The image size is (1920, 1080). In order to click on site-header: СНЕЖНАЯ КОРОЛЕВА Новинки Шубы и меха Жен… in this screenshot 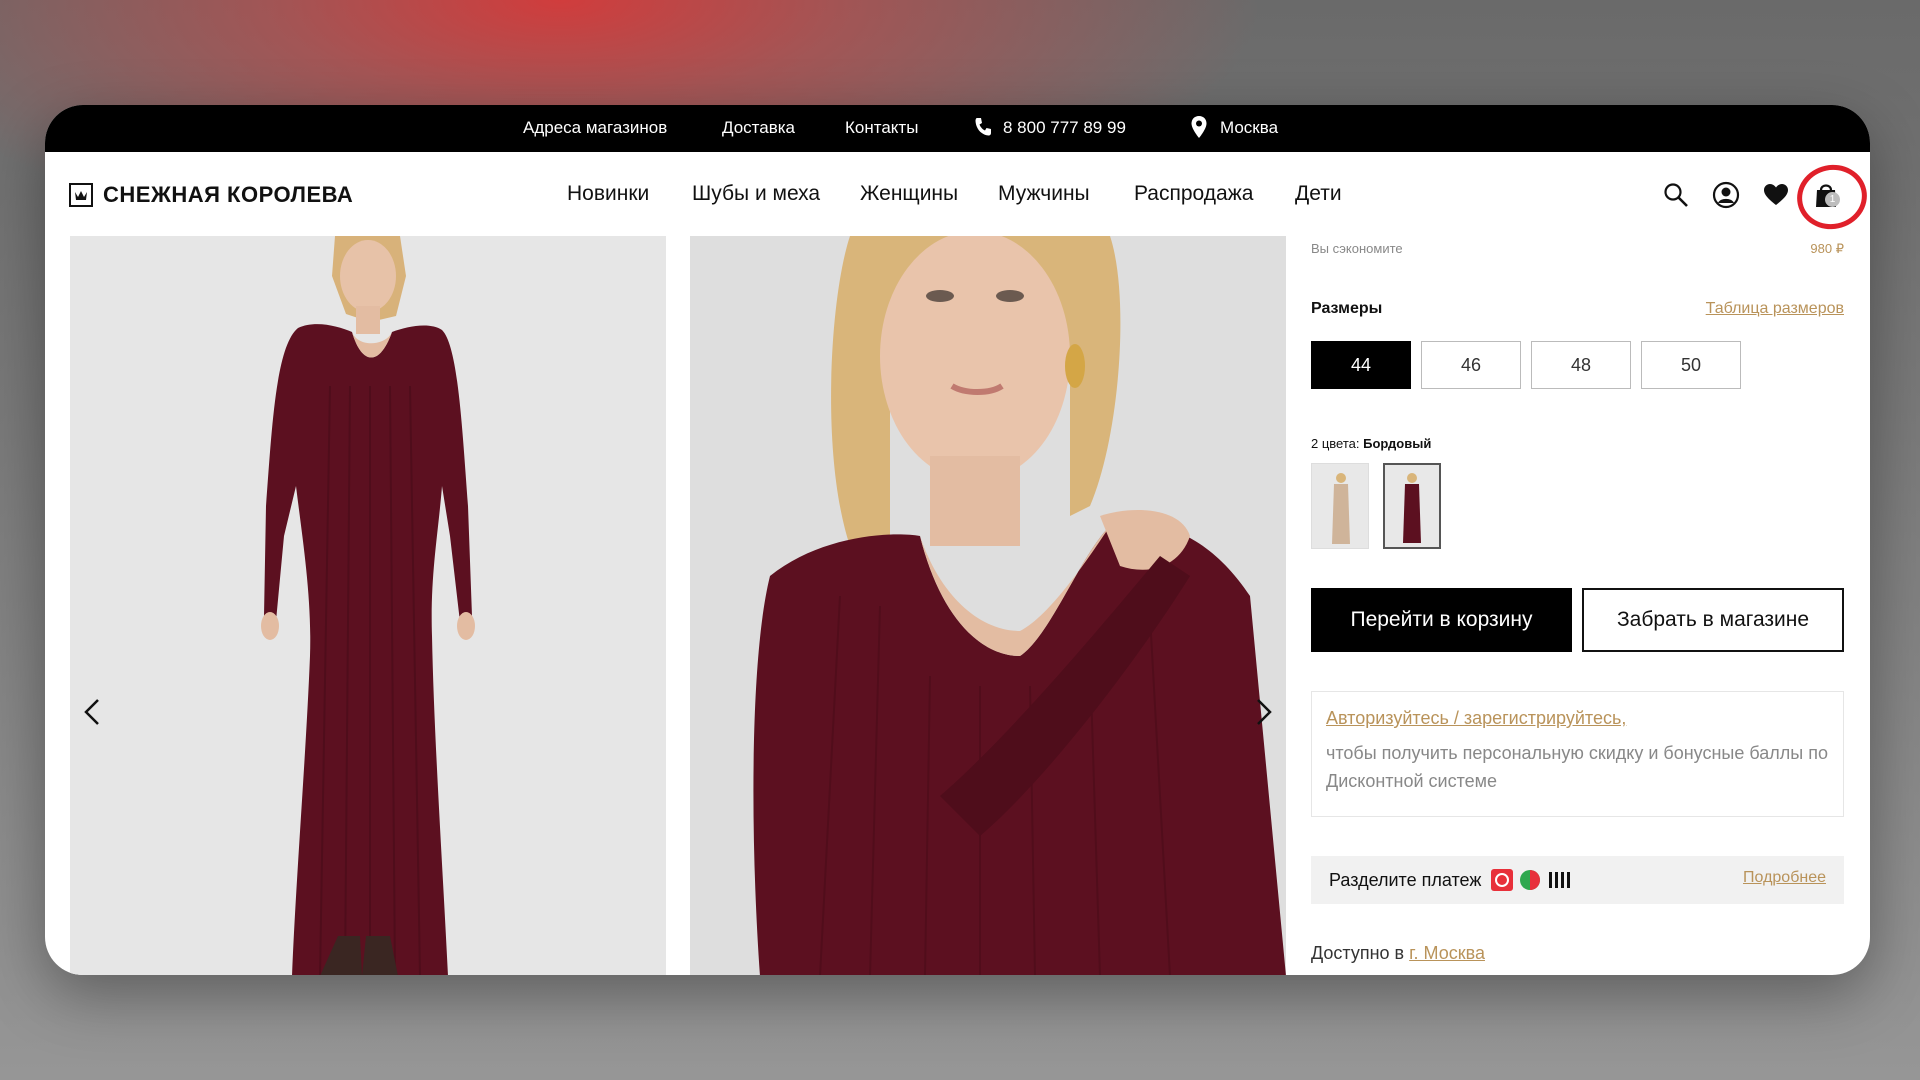, I will do `click(957, 195)`.